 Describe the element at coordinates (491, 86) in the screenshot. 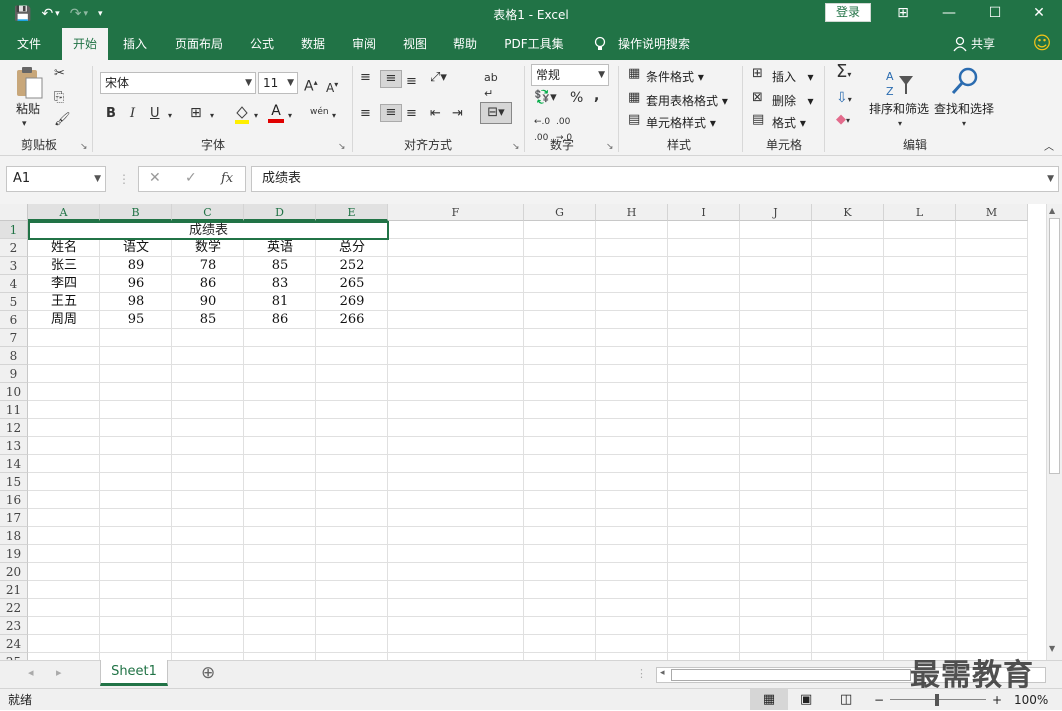

I see `wrap-text-icon: ab ↵` at that location.